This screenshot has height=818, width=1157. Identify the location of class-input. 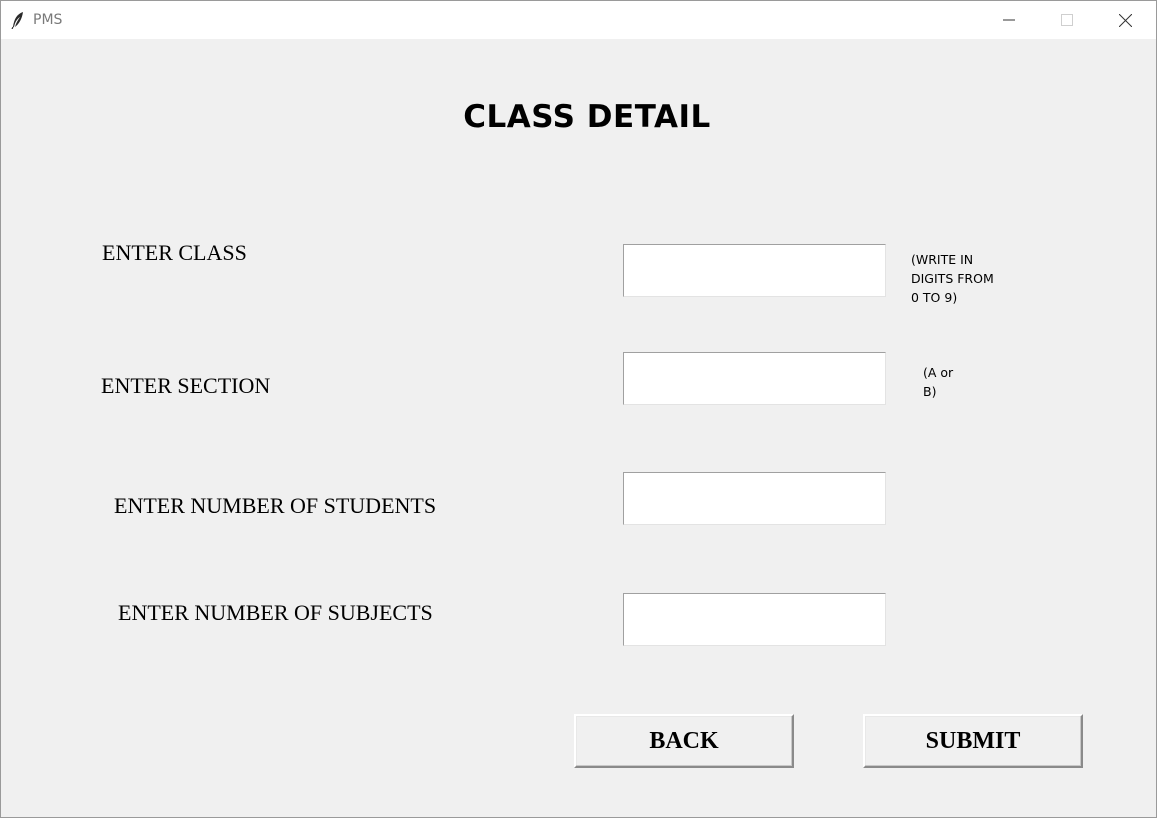
(754, 270).